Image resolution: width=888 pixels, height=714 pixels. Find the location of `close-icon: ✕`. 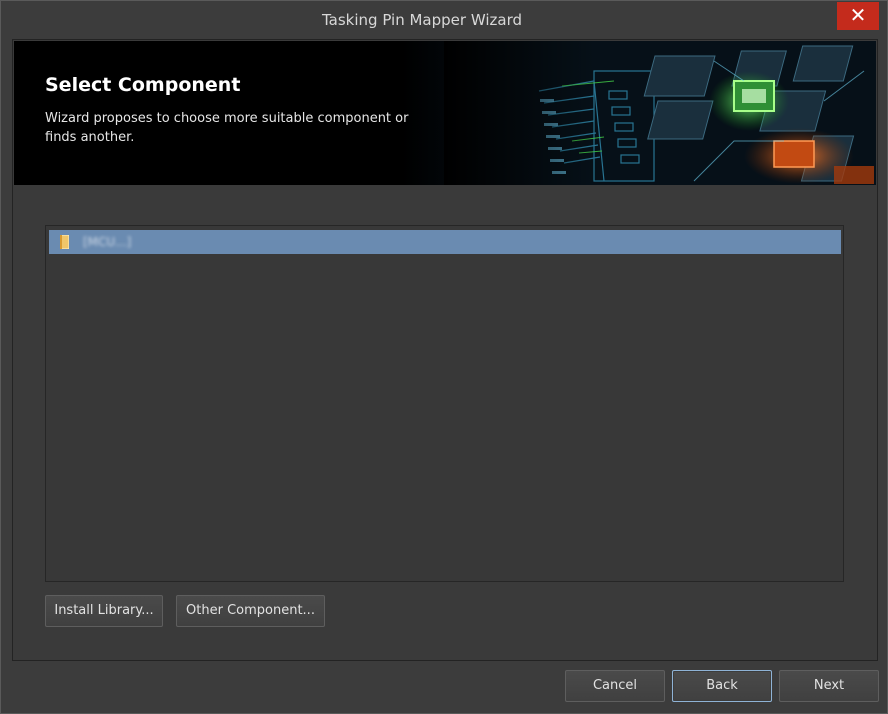

close-icon: ✕ is located at coordinates (858, 15).